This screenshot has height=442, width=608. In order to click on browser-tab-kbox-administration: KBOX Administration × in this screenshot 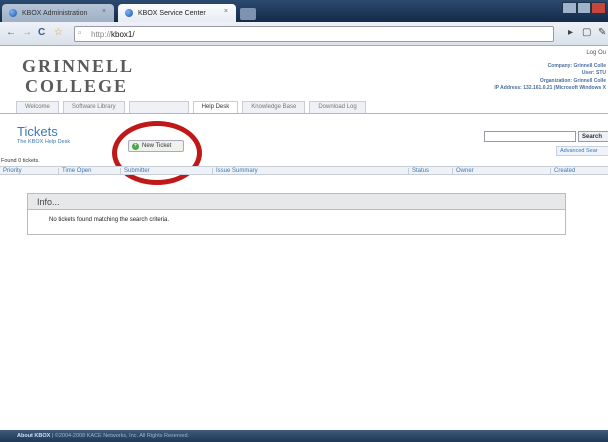, I will do `click(58, 13)`.